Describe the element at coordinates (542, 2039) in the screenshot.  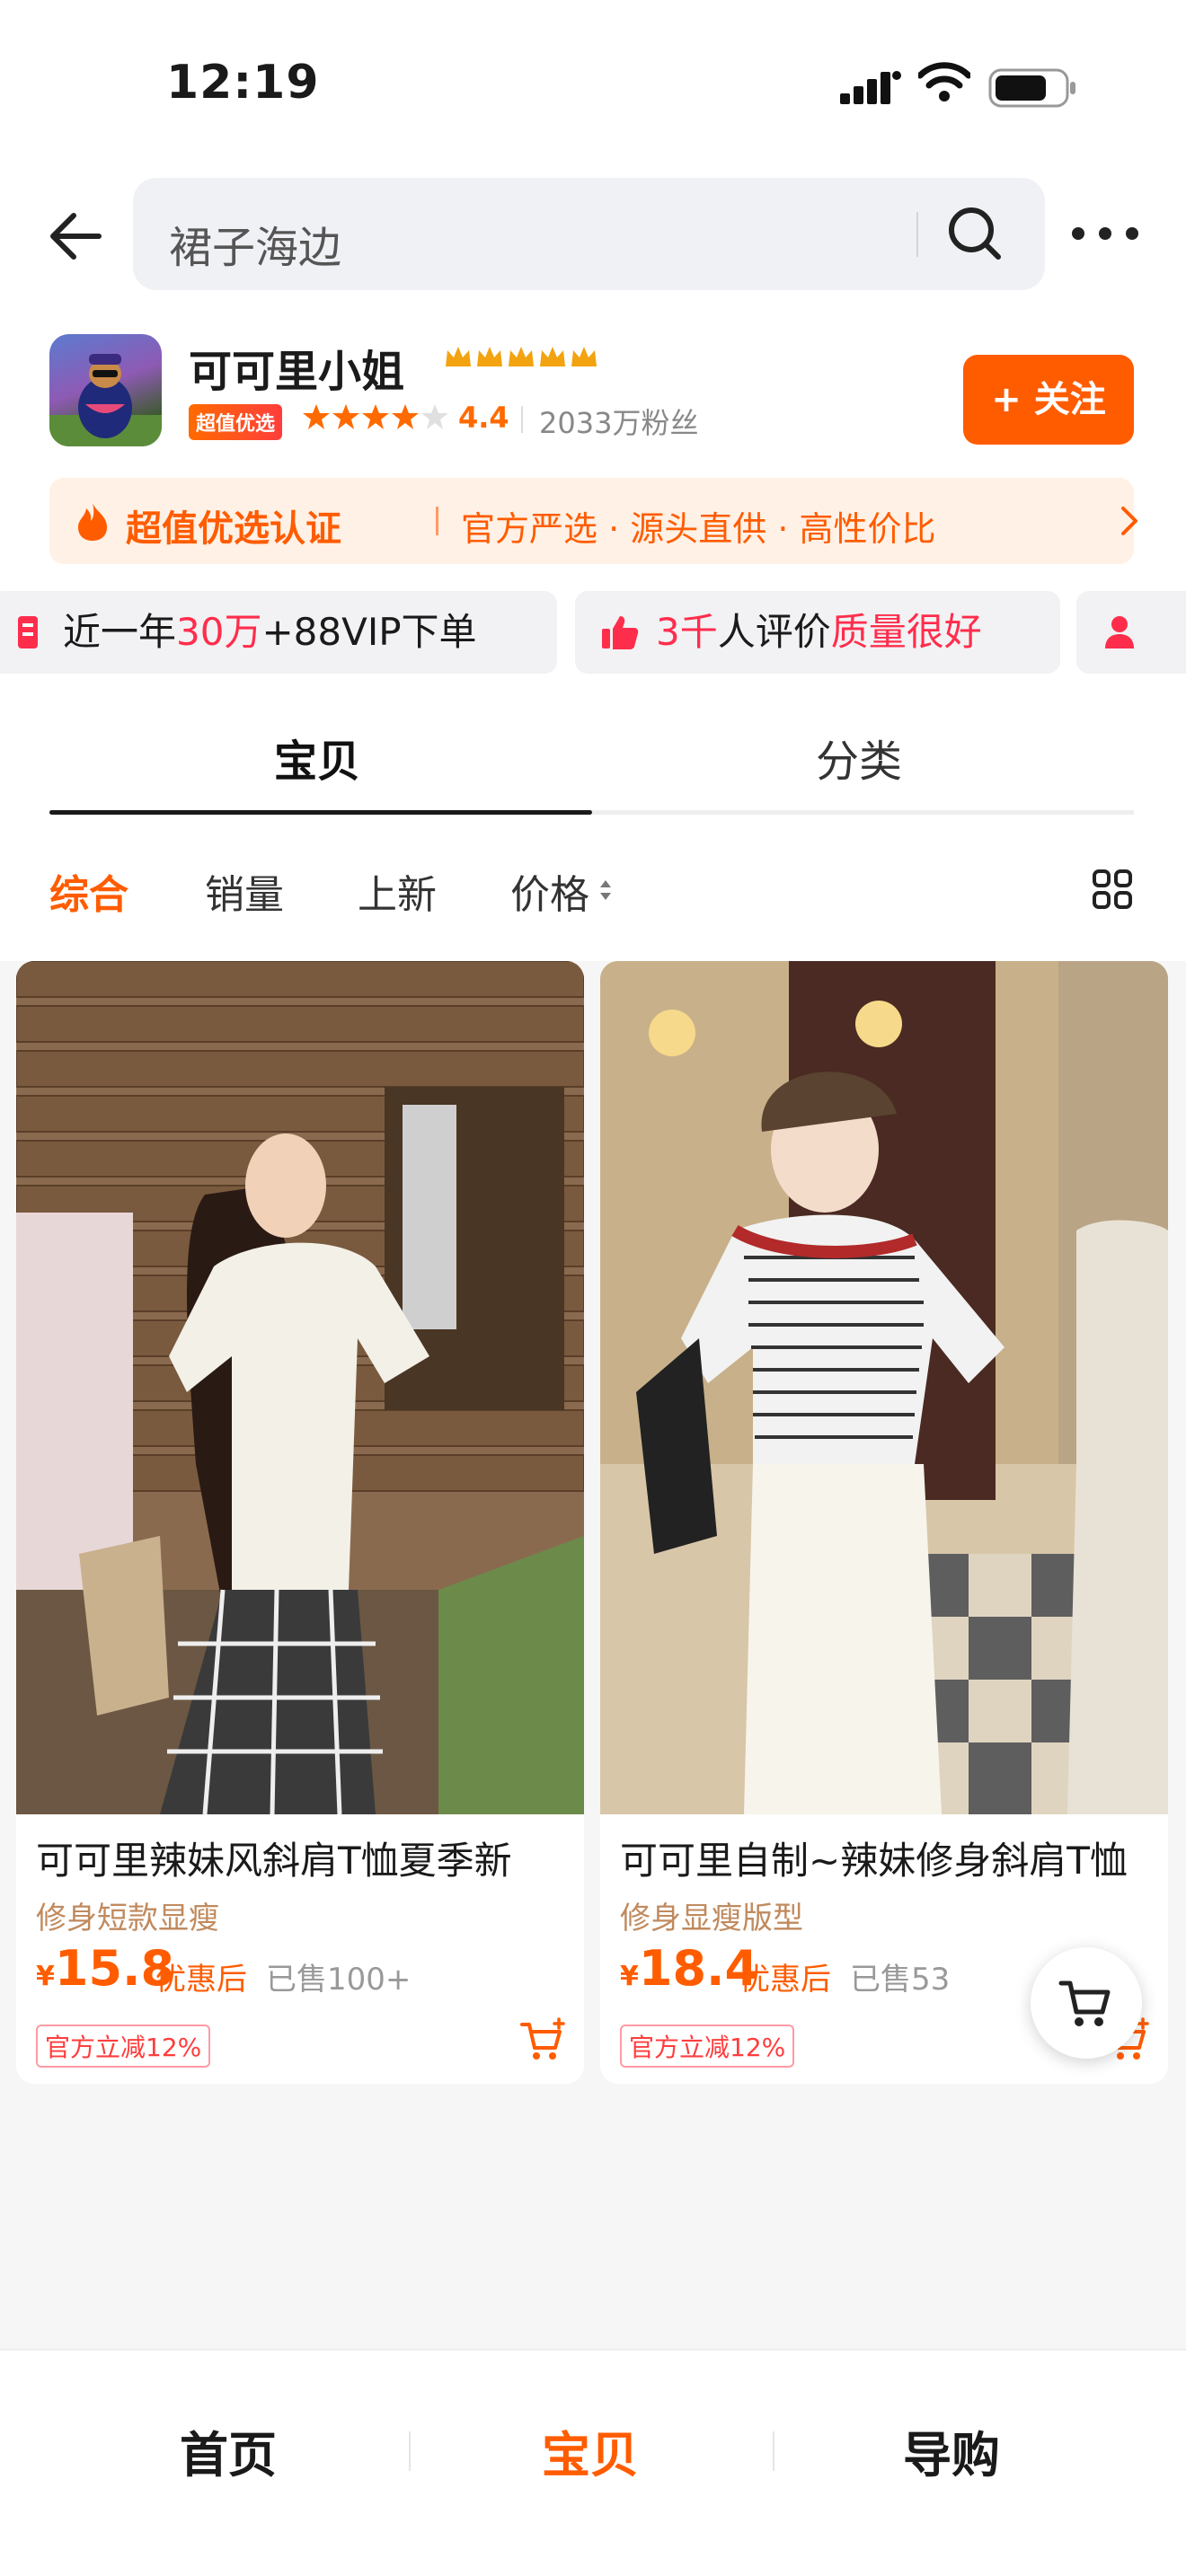
I see `add-to-cart-icon` at that location.